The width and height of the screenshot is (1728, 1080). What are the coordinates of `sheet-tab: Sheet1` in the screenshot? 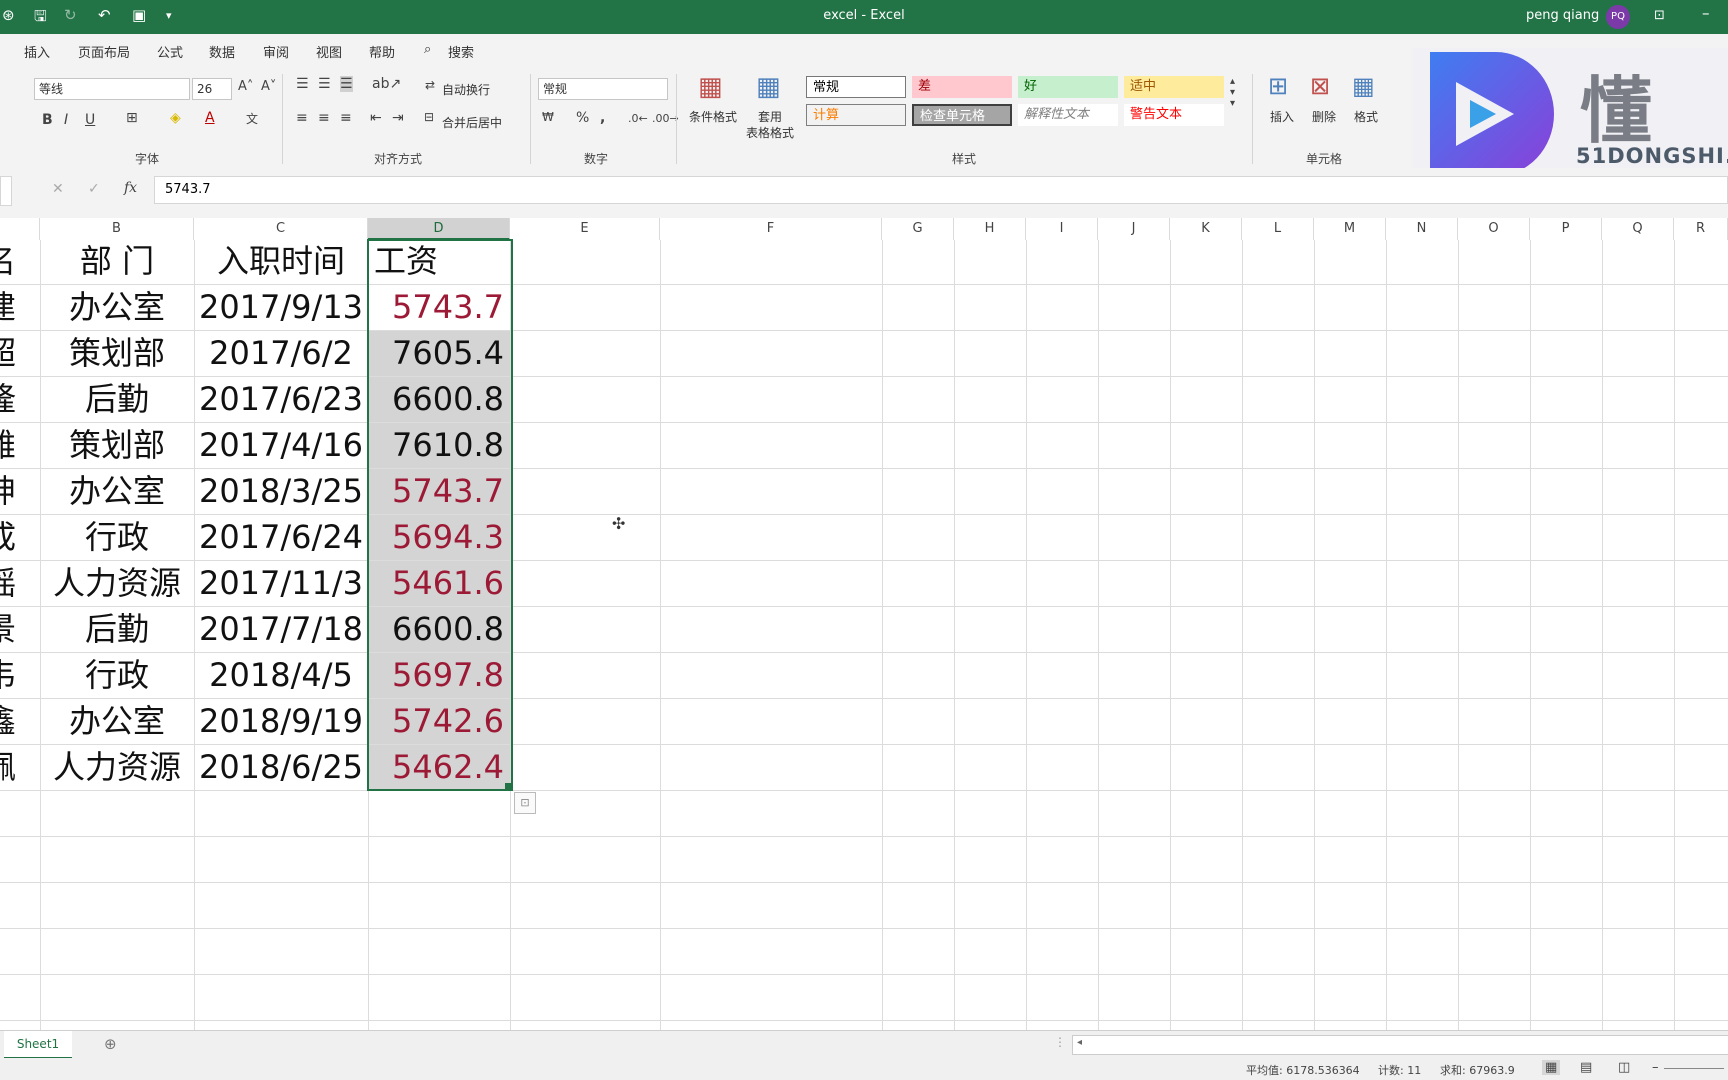 It's located at (38, 1045).